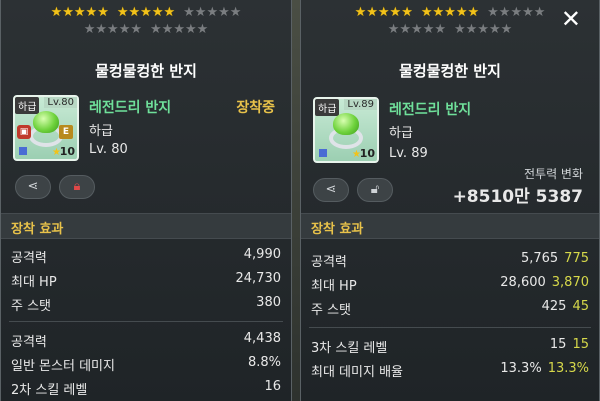 The height and width of the screenshot is (401, 600). I want to click on stat-value: 380, so click(268, 302).